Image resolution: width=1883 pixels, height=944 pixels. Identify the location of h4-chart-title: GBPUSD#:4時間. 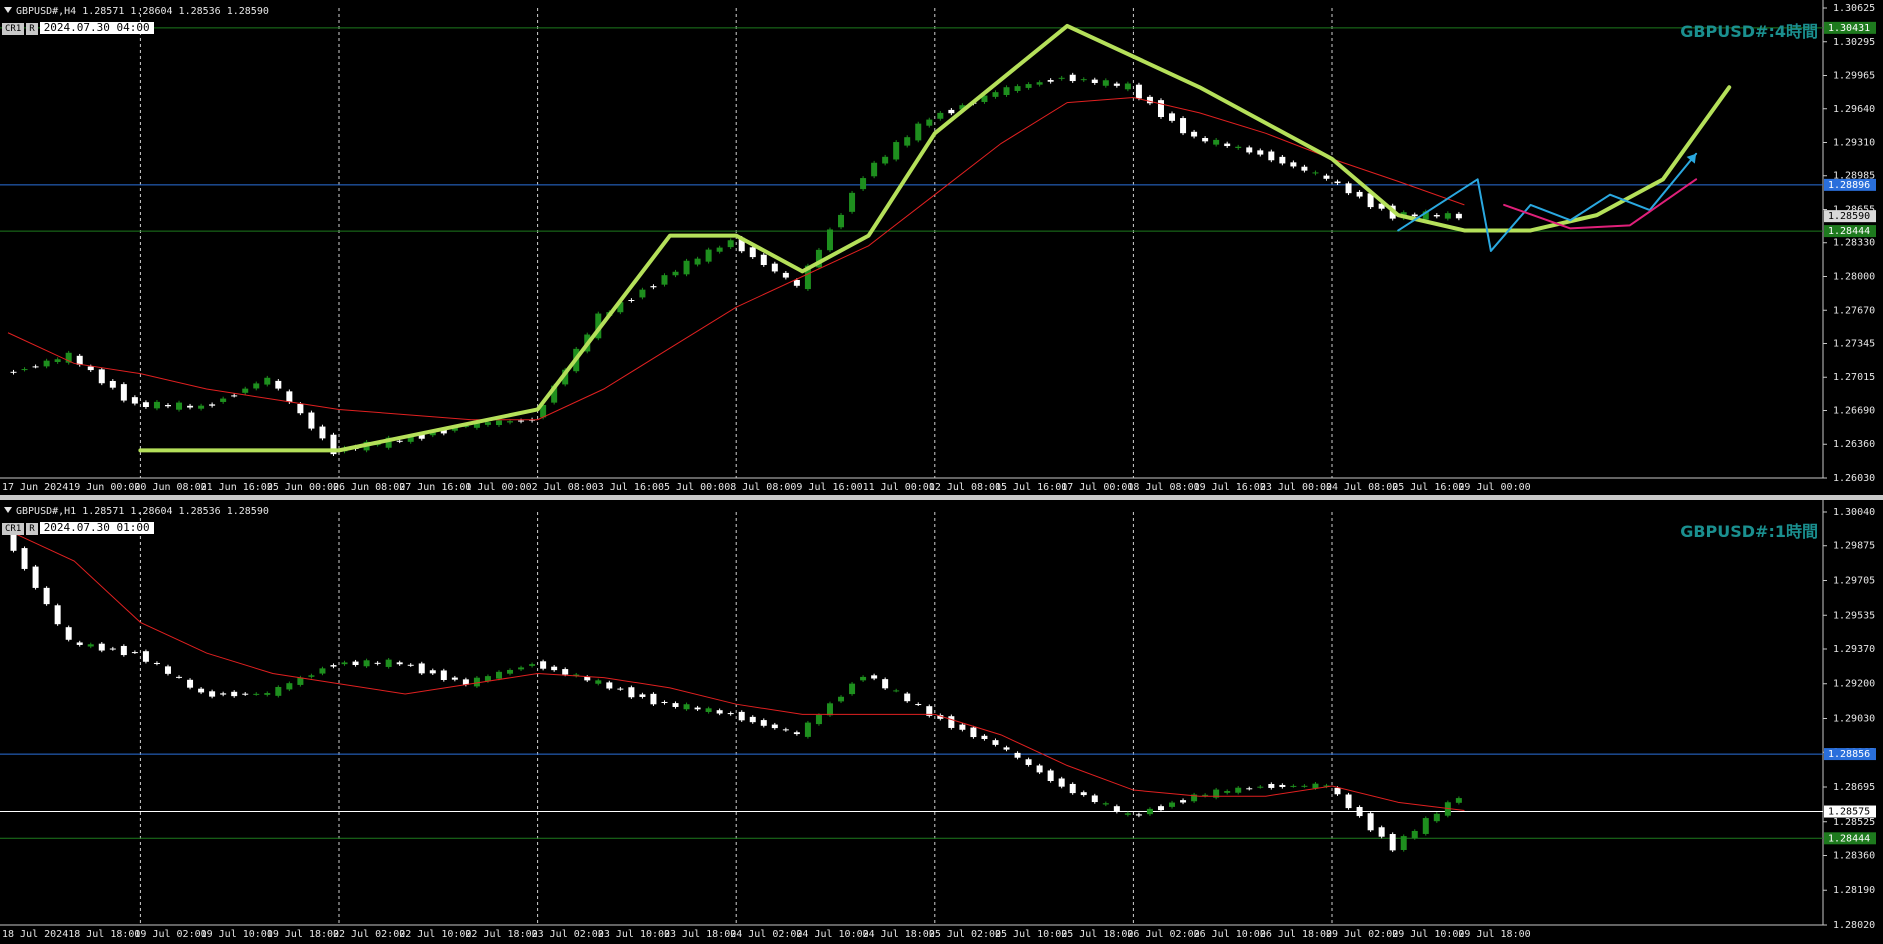
(1749, 31).